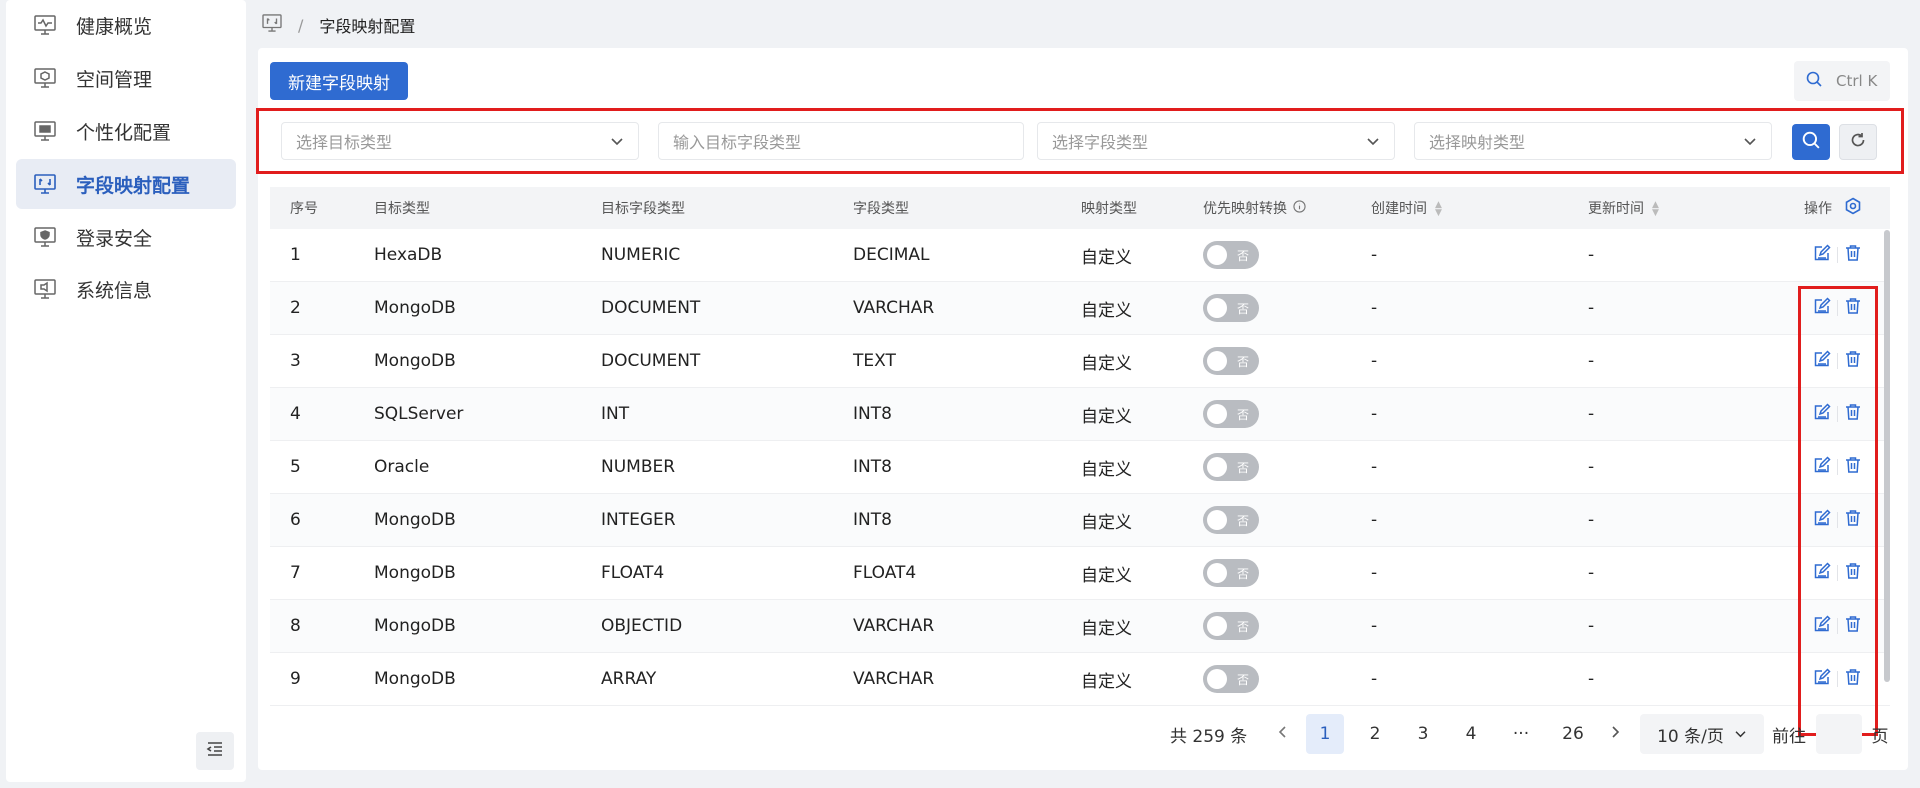 The width and height of the screenshot is (1920, 788). I want to click on cell-index: 1, so click(295, 255).